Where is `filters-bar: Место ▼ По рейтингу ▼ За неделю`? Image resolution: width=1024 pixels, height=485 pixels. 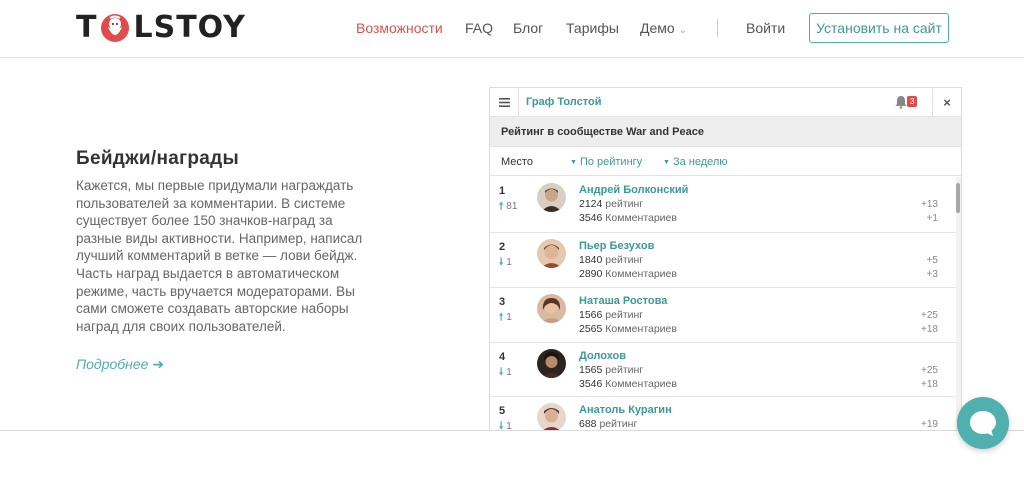
filters-bar: Место ▼ По рейтингу ▼ За неделю is located at coordinates (725, 162).